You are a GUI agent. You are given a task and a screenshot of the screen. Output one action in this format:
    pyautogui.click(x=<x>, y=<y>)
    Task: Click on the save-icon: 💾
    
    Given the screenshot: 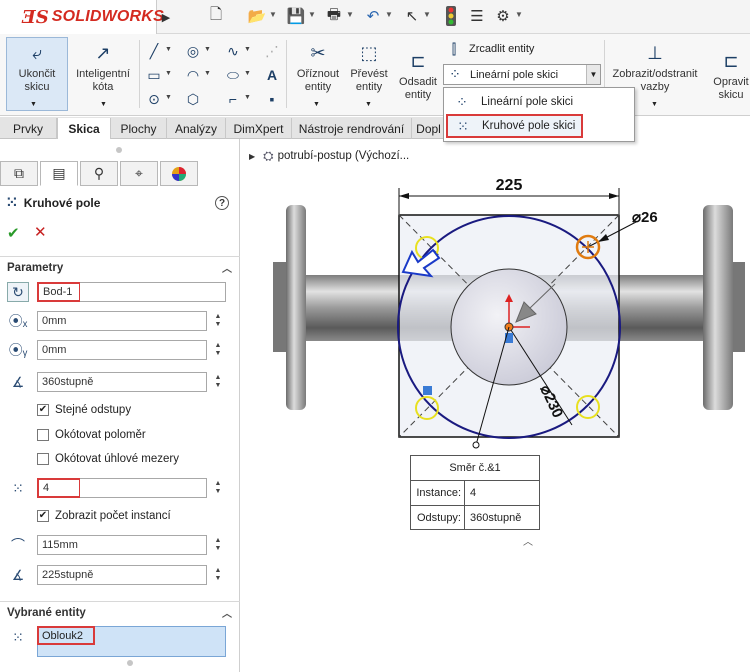 What is the action you would take?
    pyautogui.click(x=296, y=16)
    